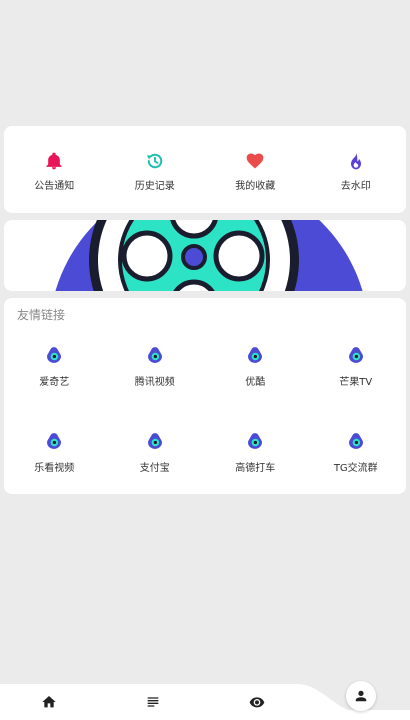 The image size is (410, 720). What do you see at coordinates (255, 186) in the screenshot?
I see `quick-item-label: 我的收藏` at bounding box center [255, 186].